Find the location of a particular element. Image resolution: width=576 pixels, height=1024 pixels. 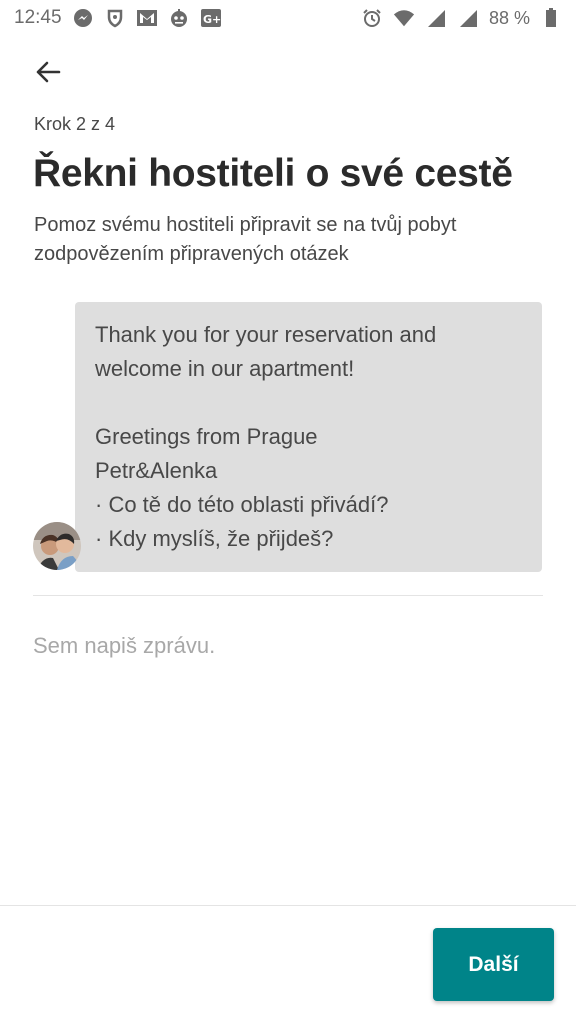

message-line: Thank you for your reservation and is located at coordinates (266, 334).